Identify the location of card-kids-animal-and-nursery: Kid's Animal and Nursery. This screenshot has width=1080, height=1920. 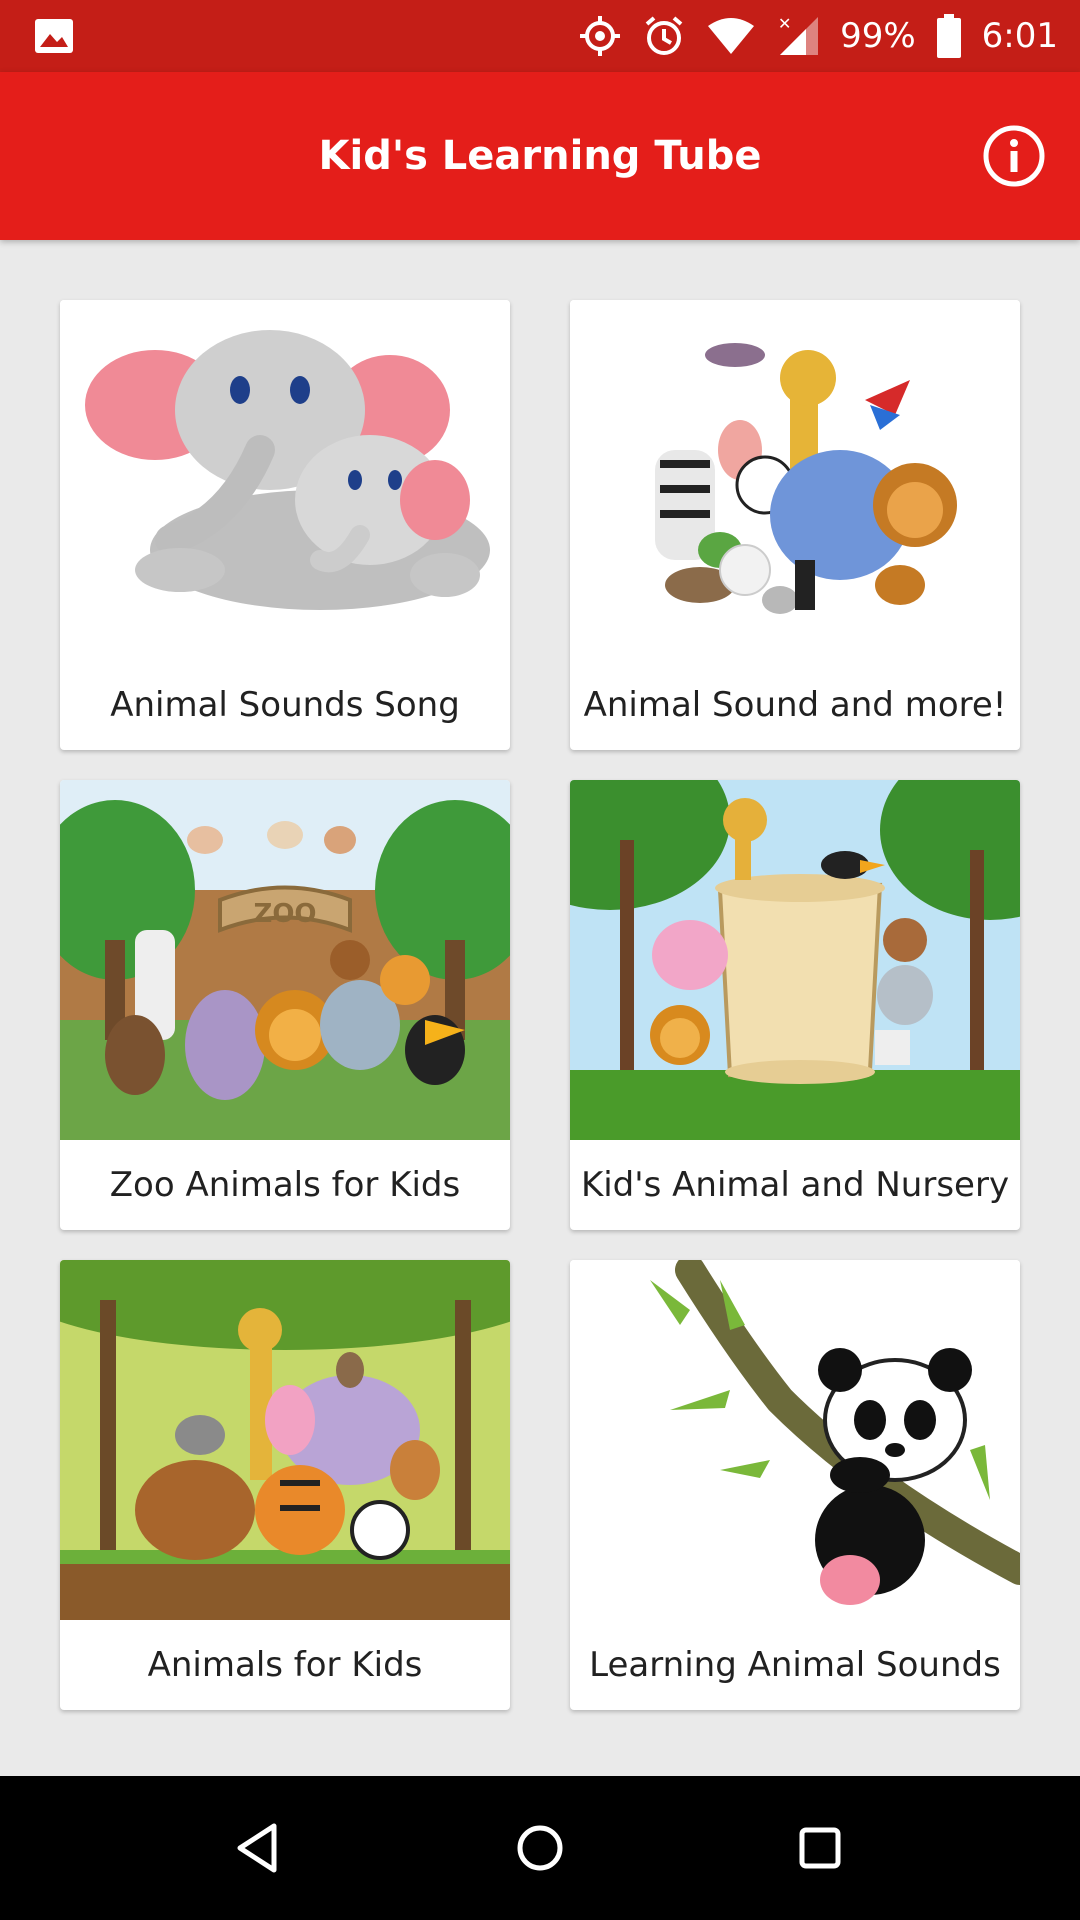
(795, 1005).